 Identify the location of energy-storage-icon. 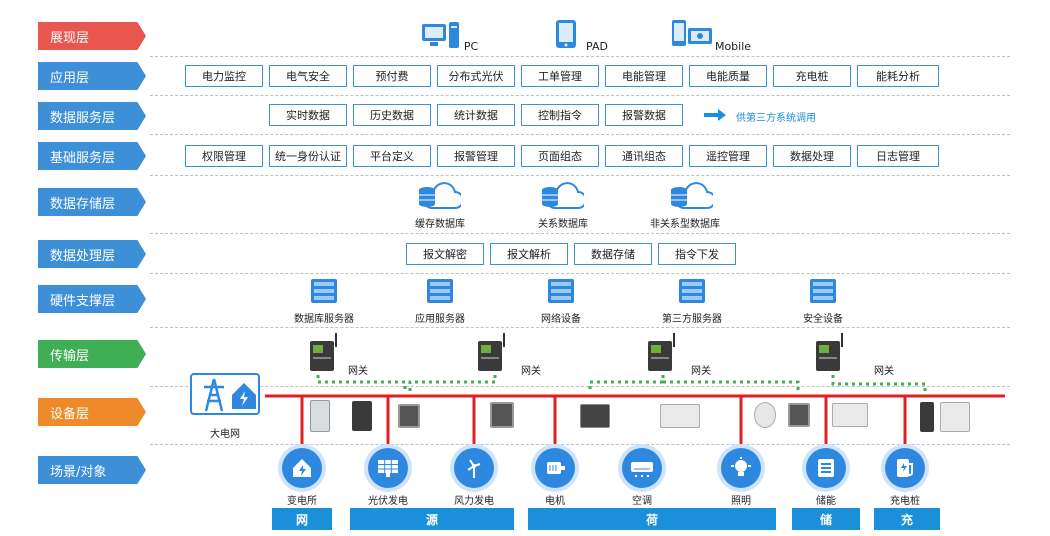
(826, 468).